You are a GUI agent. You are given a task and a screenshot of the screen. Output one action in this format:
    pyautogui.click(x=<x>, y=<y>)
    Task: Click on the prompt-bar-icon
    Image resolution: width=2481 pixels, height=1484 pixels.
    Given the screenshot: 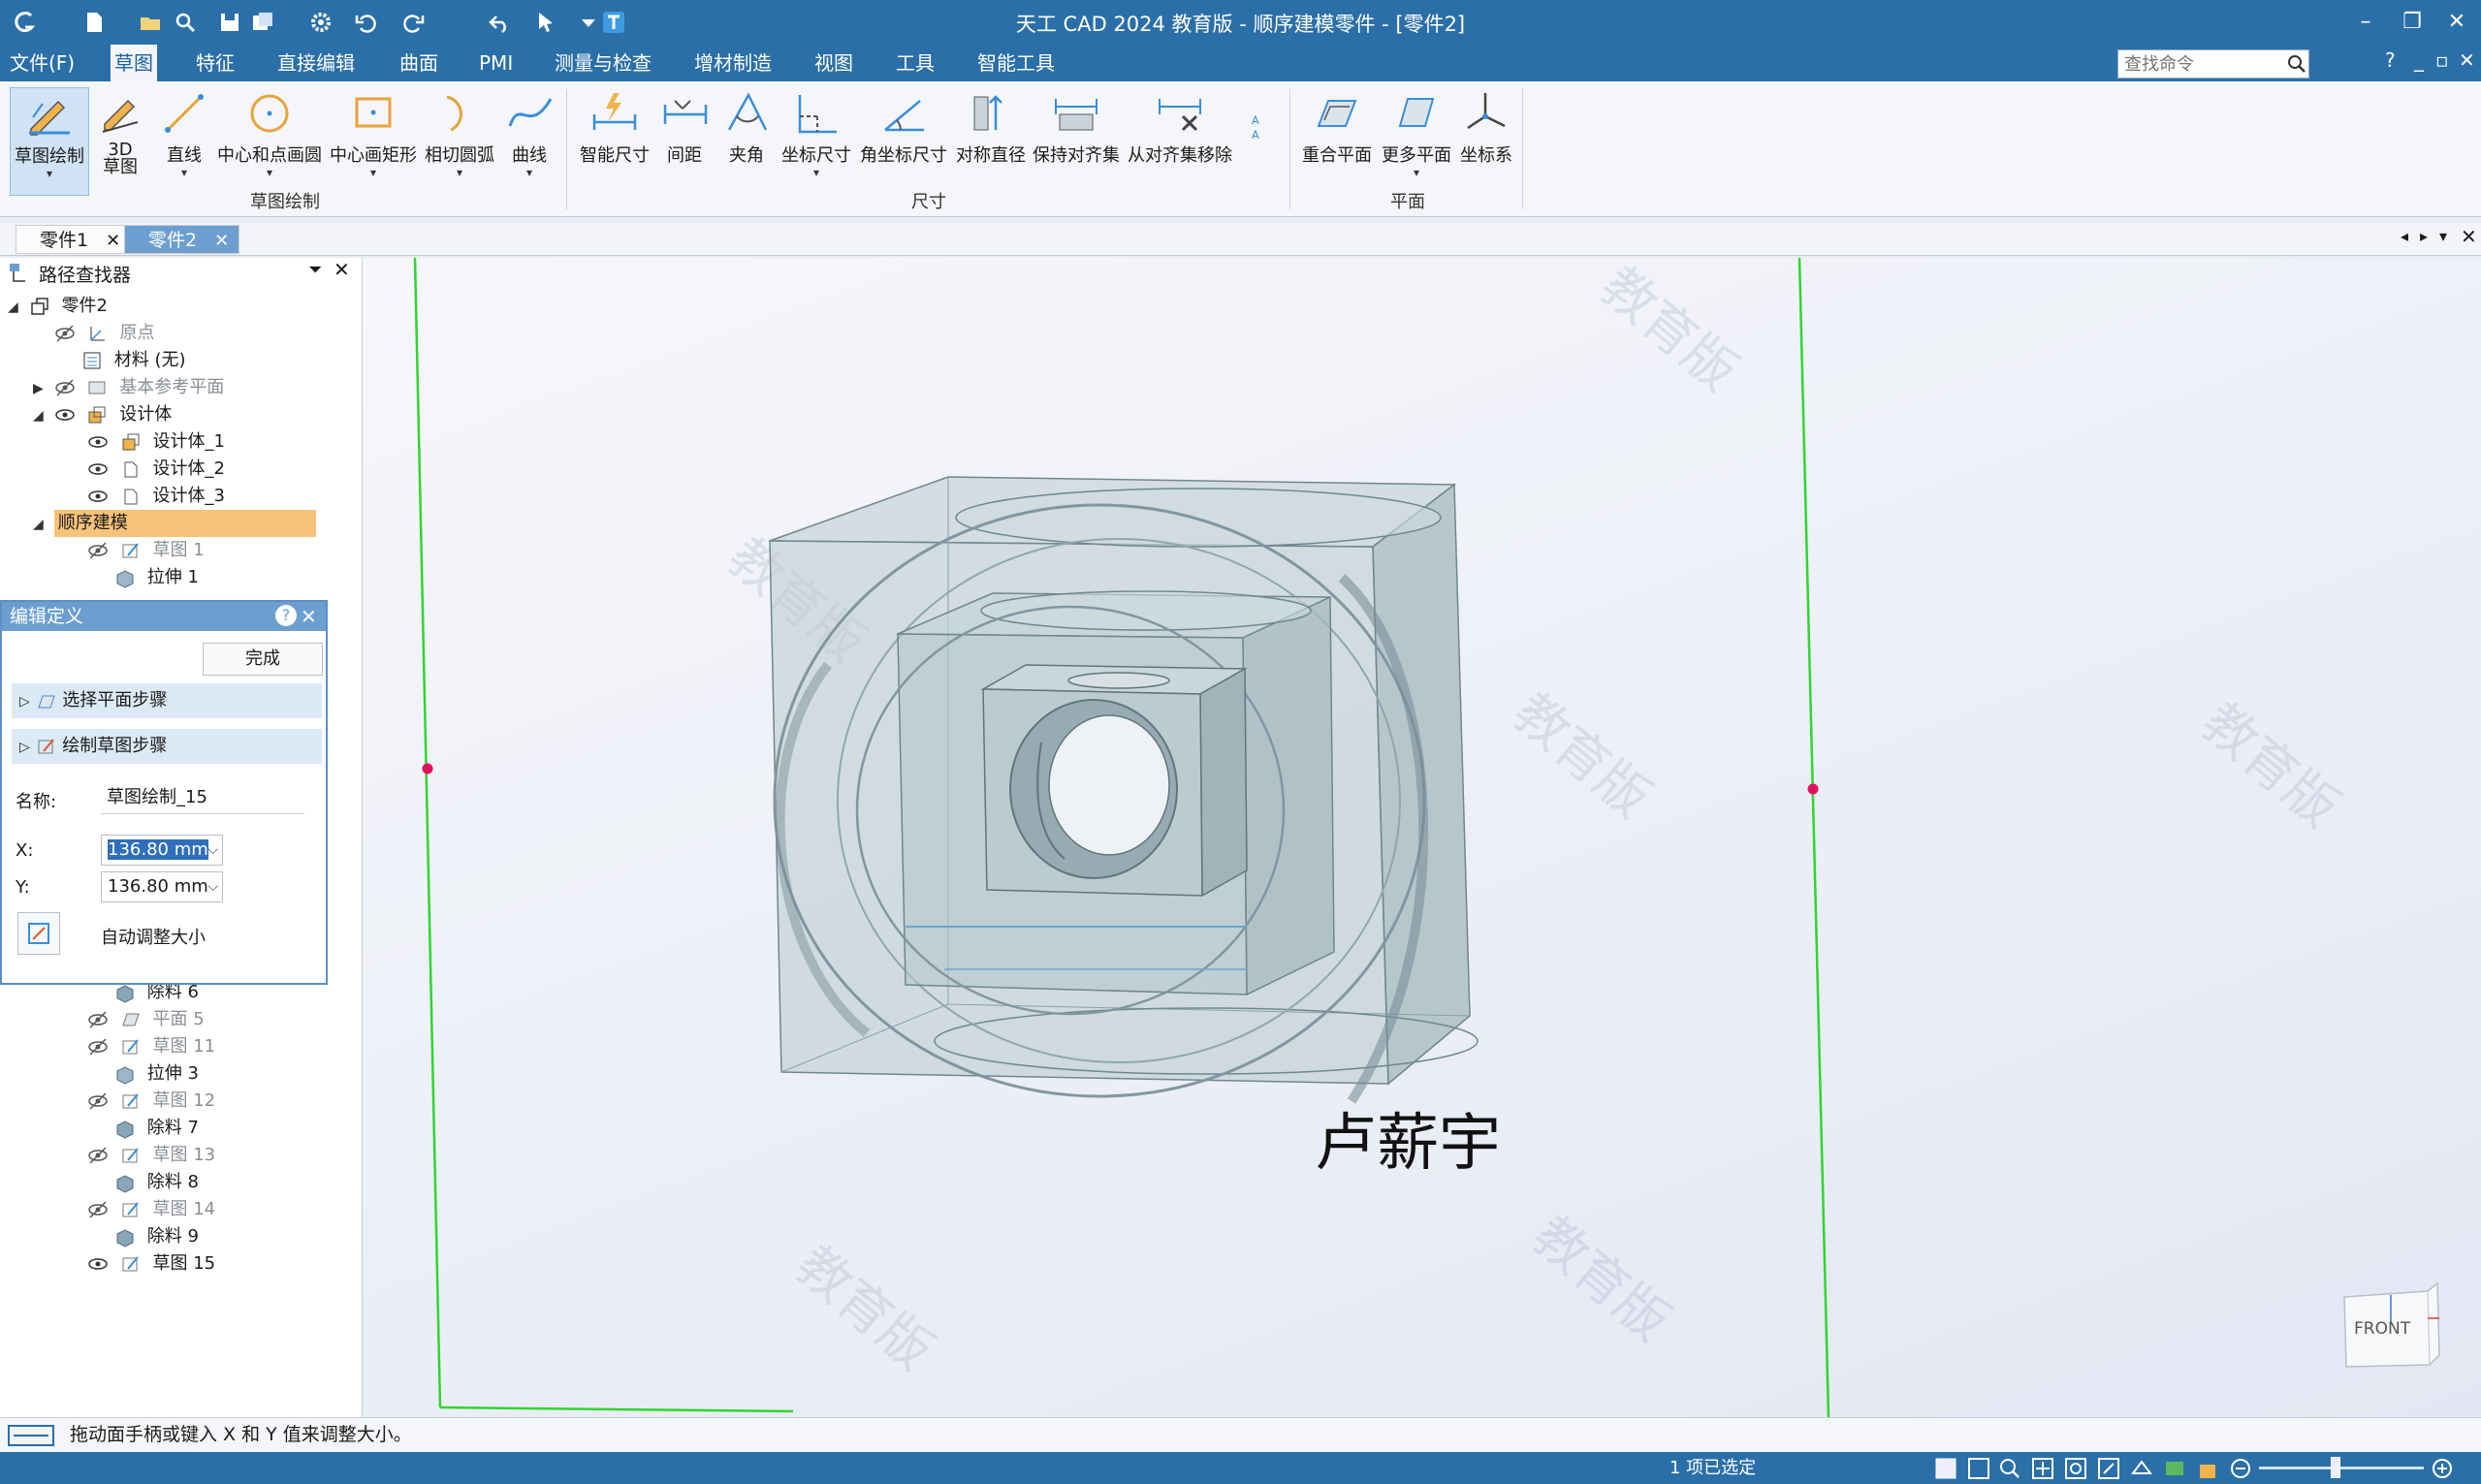 What is the action you would take?
    pyautogui.click(x=31, y=1435)
    